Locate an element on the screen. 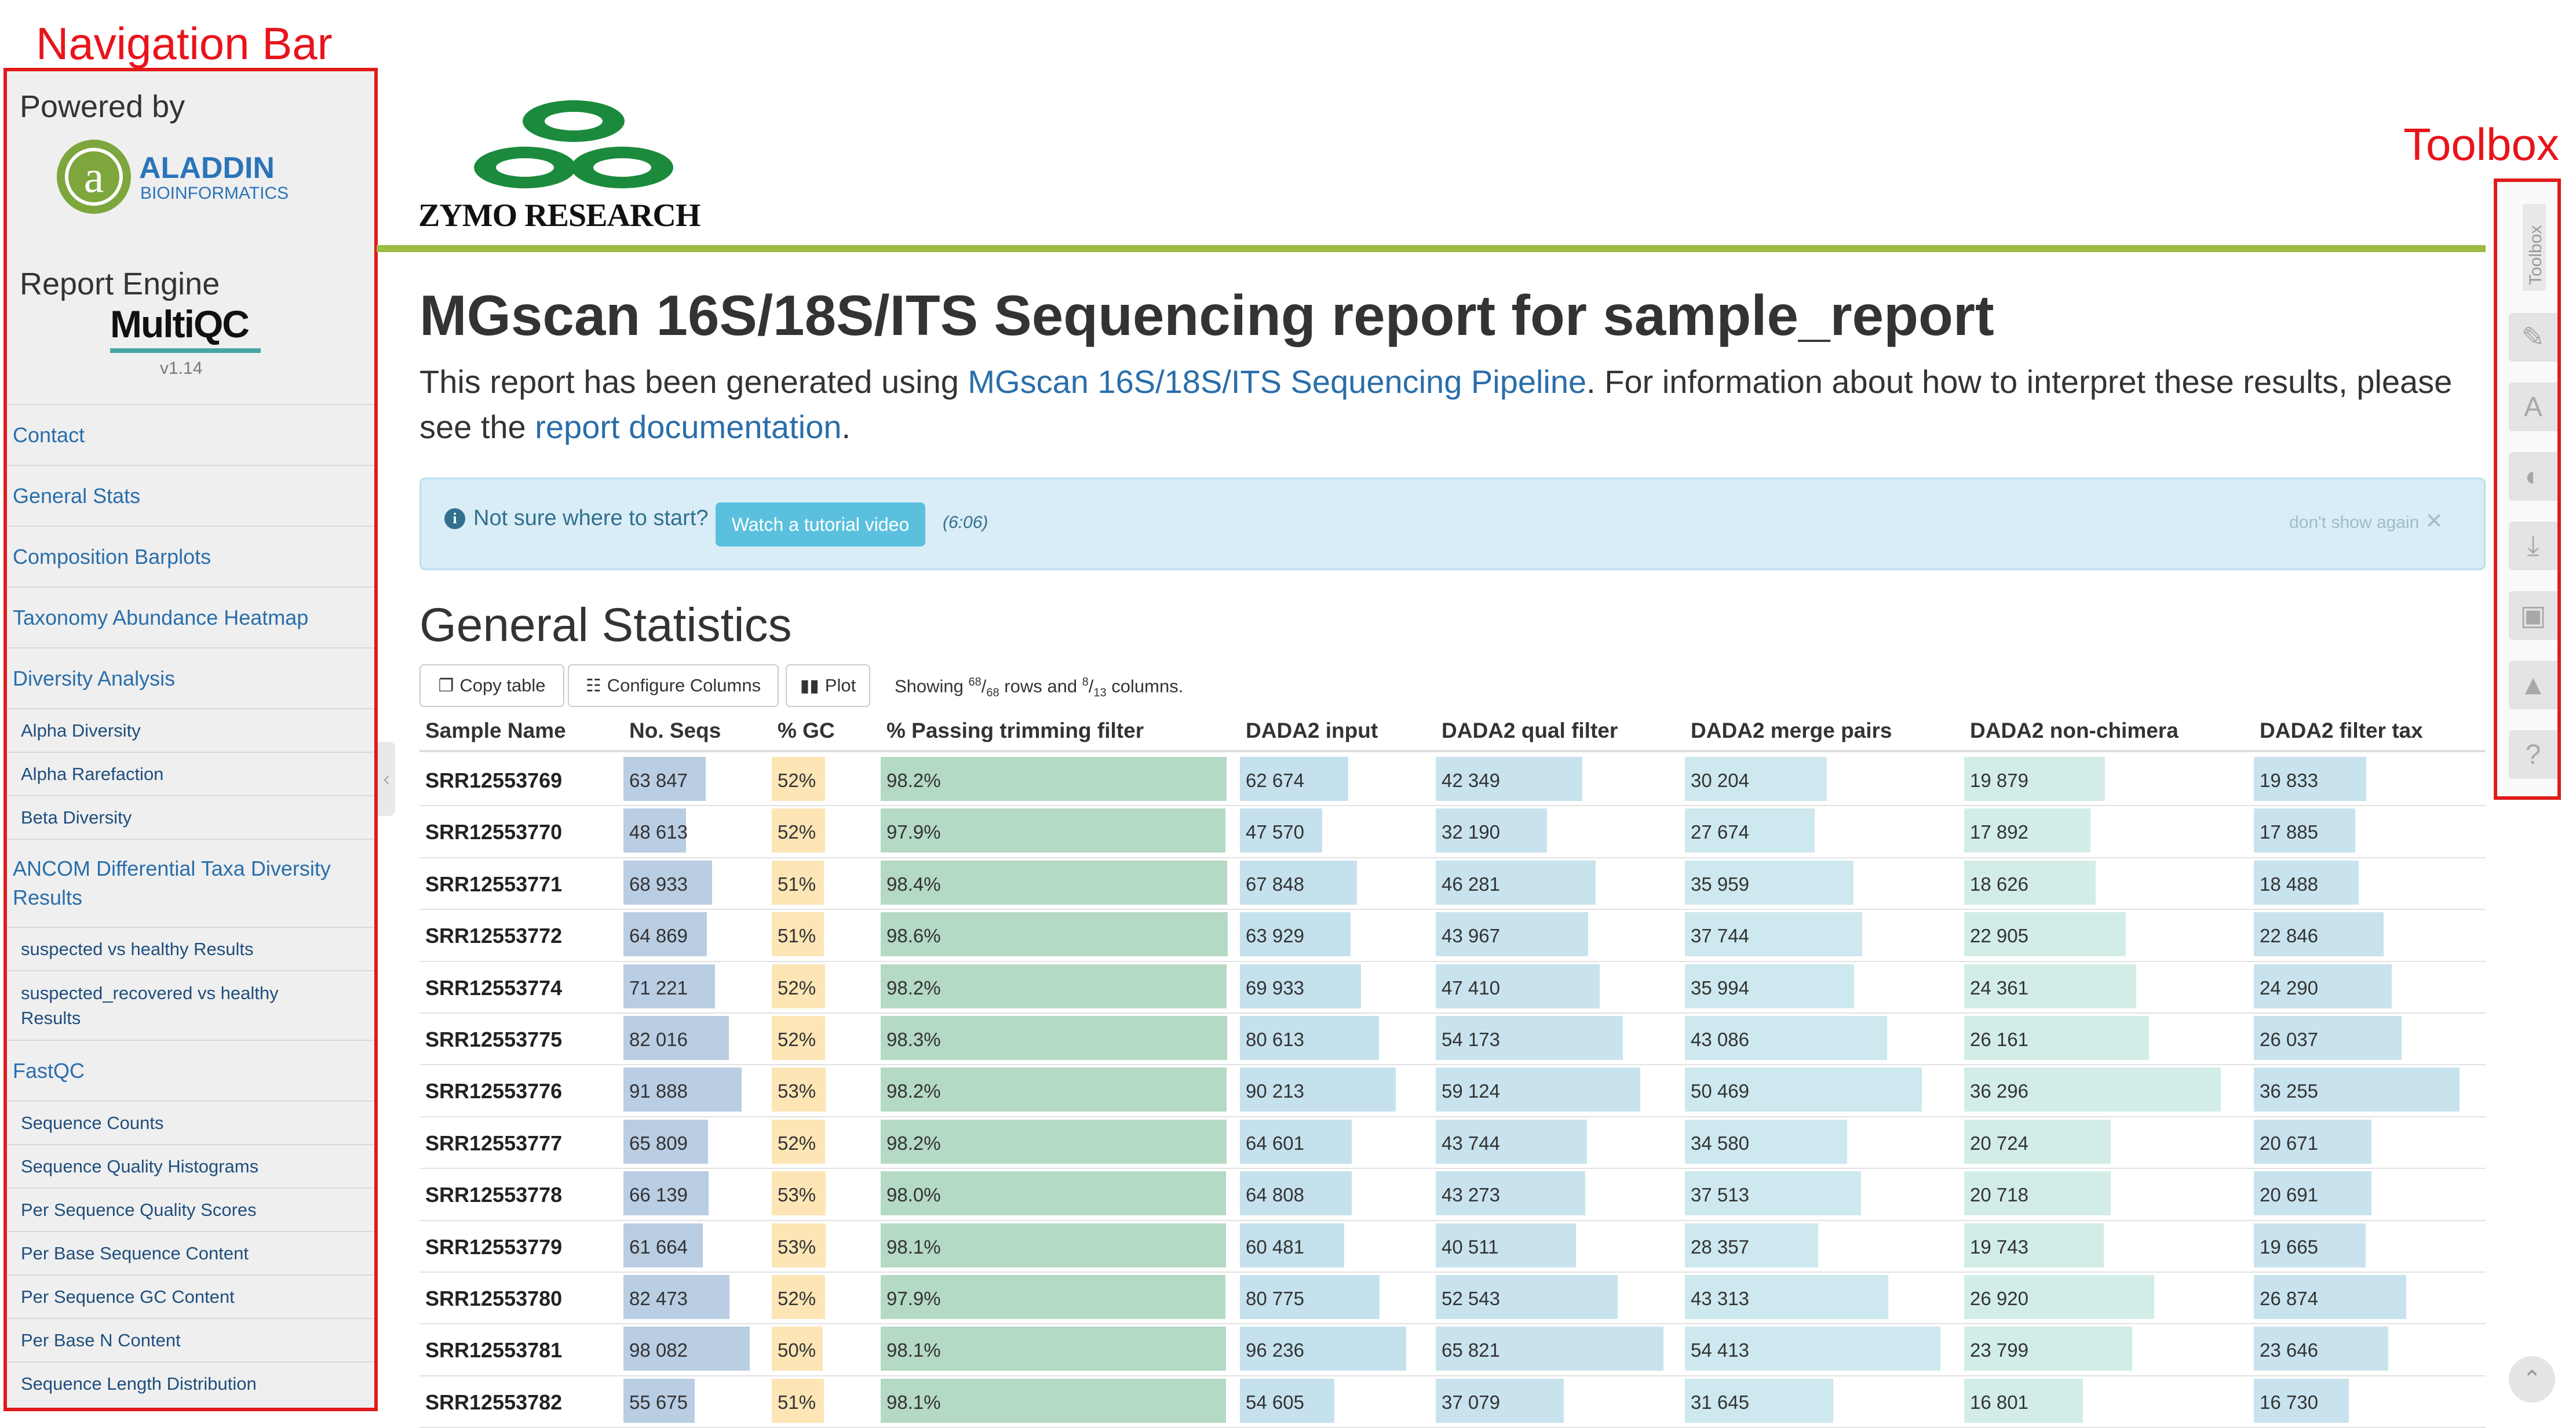 The width and height of the screenshot is (2576, 1428). cell-value: 98.6% is located at coordinates (913, 936).